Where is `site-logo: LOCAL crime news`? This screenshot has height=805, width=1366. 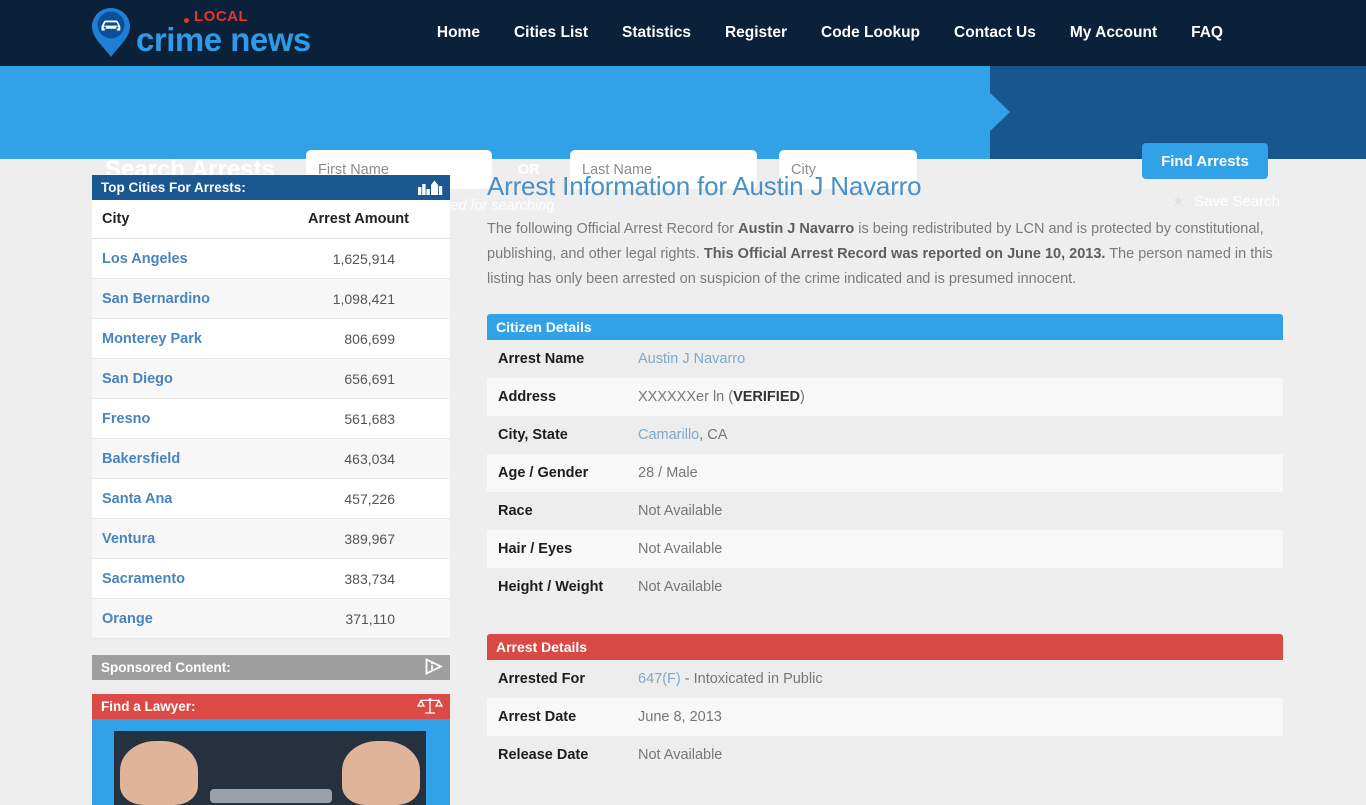 site-logo: LOCAL crime news is located at coordinates (208, 32).